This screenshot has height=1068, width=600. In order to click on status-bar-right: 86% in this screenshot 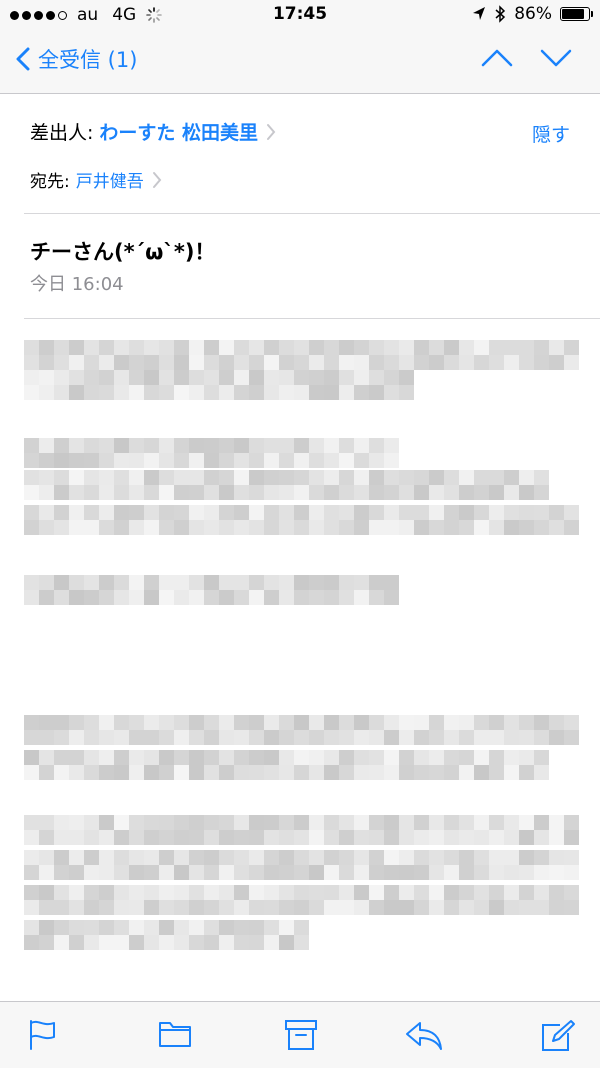, I will do `click(532, 14)`.